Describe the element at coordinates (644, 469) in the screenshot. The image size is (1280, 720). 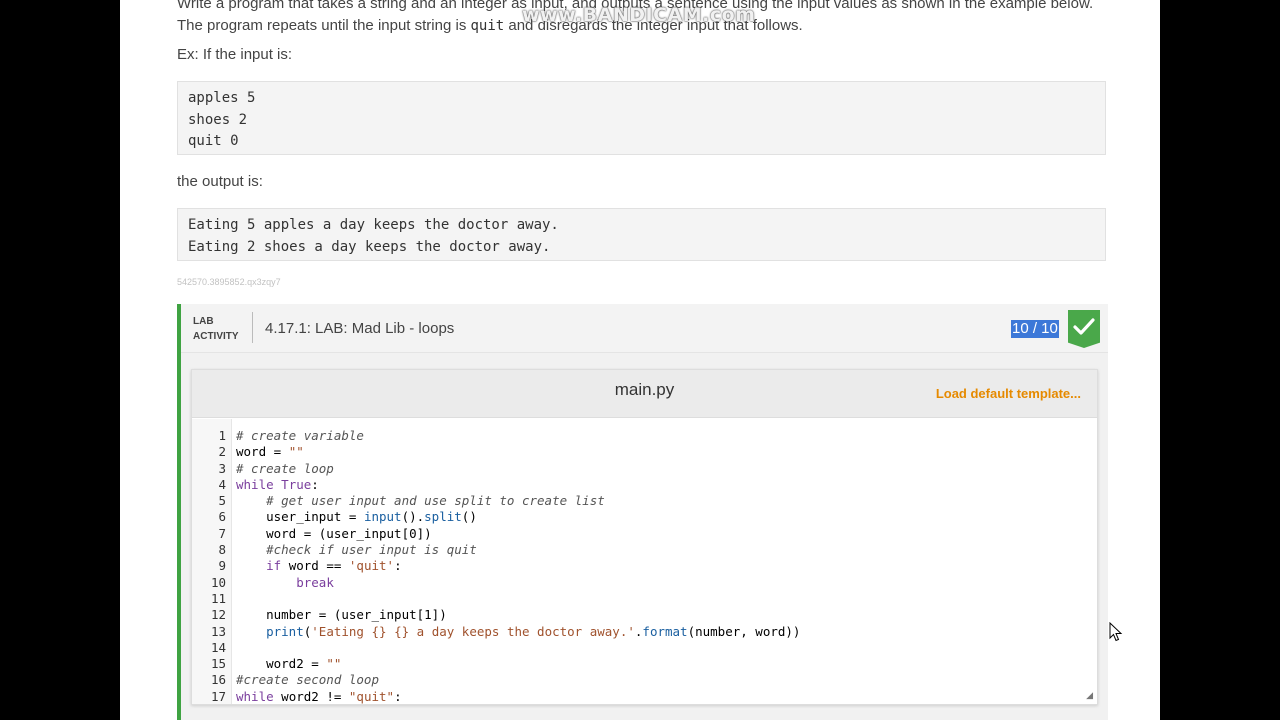
I see `code-line: 3 # create loop` at that location.